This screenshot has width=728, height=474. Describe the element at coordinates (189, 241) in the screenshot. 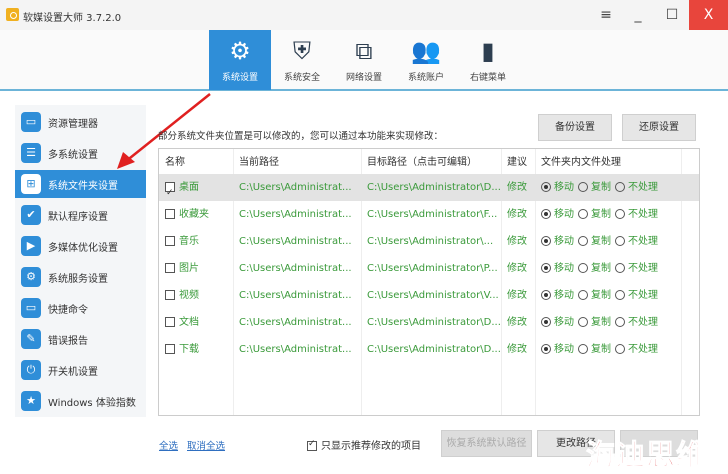

I see `folder-name: 音乐` at that location.